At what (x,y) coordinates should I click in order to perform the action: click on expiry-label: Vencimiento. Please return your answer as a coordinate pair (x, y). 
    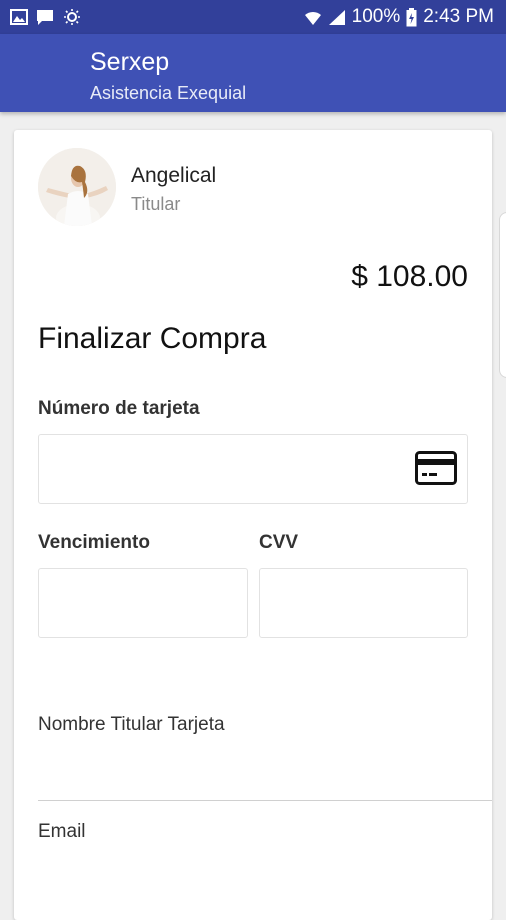
    Looking at the image, I should click on (94, 542).